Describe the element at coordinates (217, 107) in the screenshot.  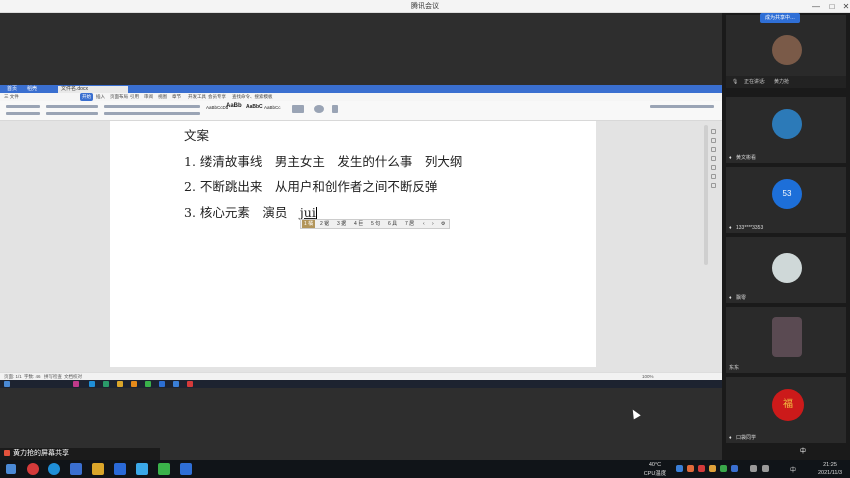
I see `style-normal: AaBbCcDd` at that location.